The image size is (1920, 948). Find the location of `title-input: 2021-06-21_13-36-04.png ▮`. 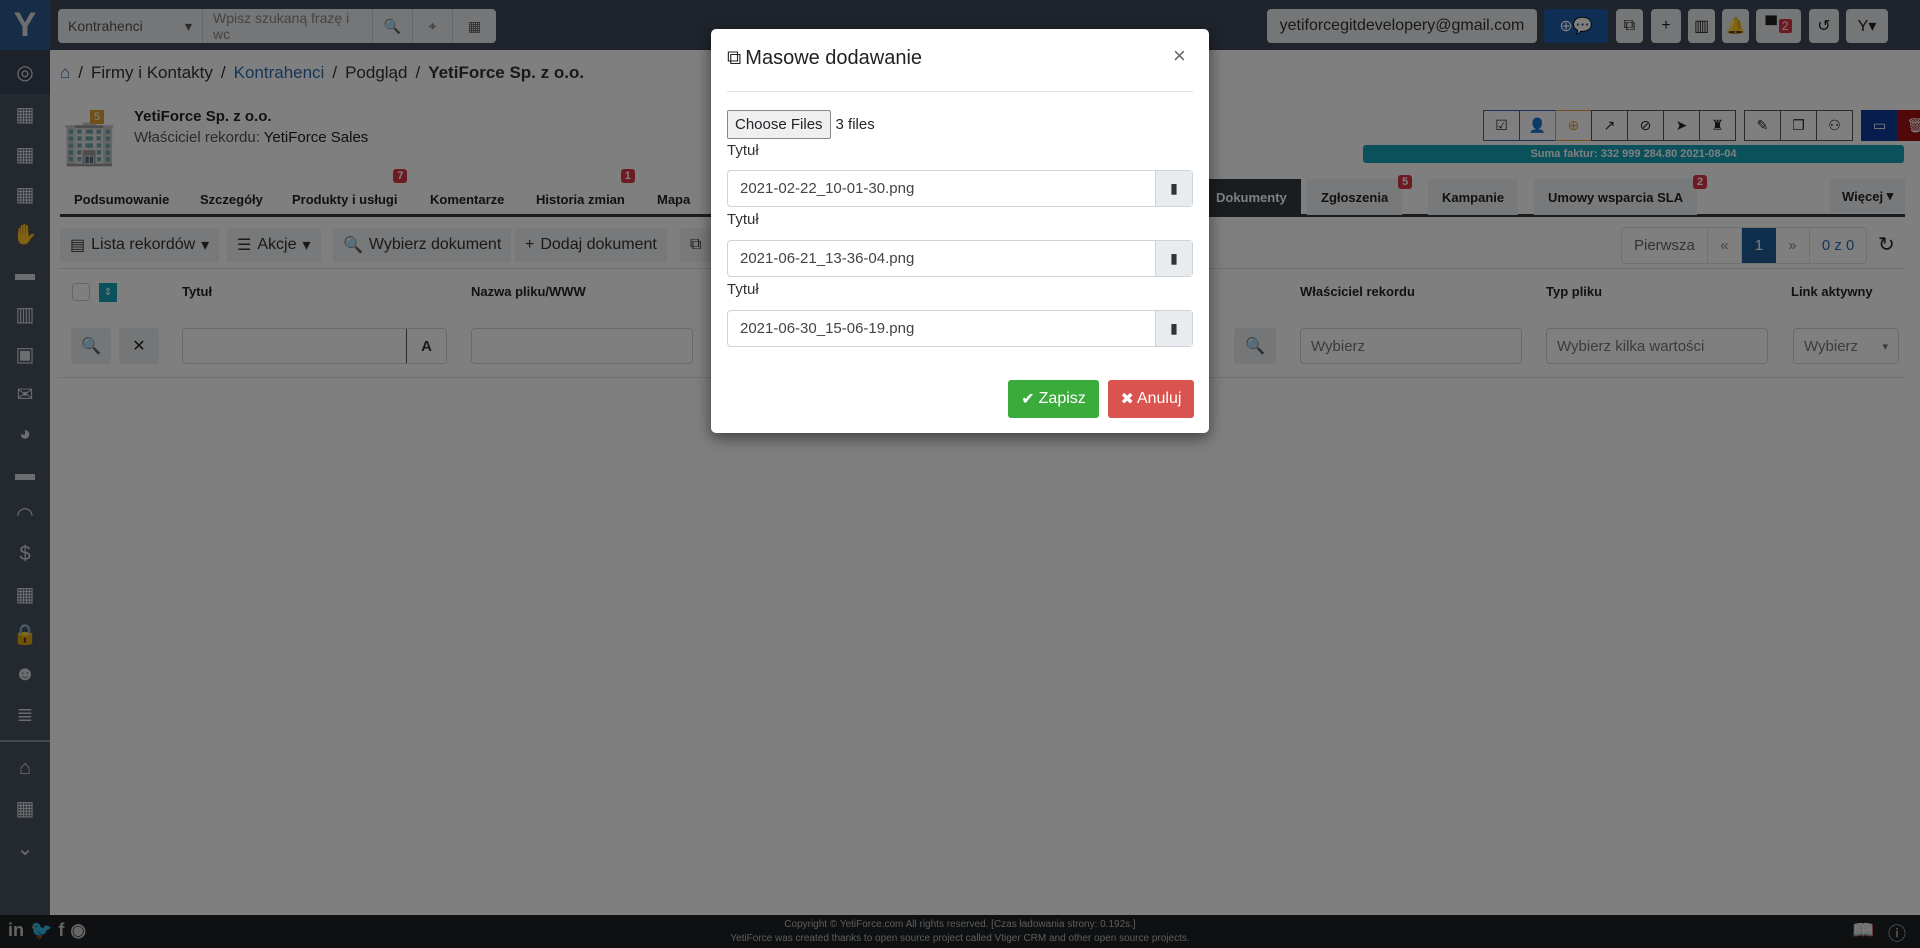

title-input: 2021-06-21_13-36-04.png ▮ is located at coordinates (960, 258).